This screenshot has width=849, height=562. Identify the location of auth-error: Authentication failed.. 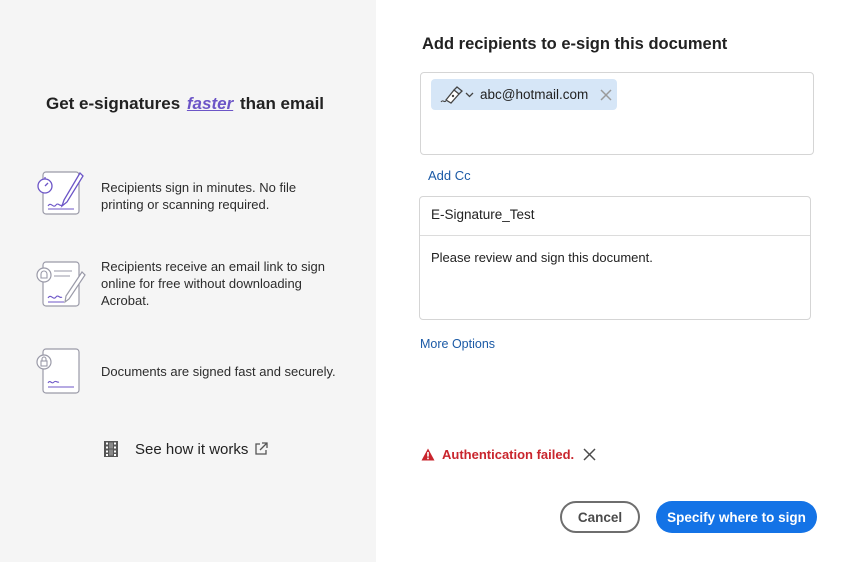
(508, 454).